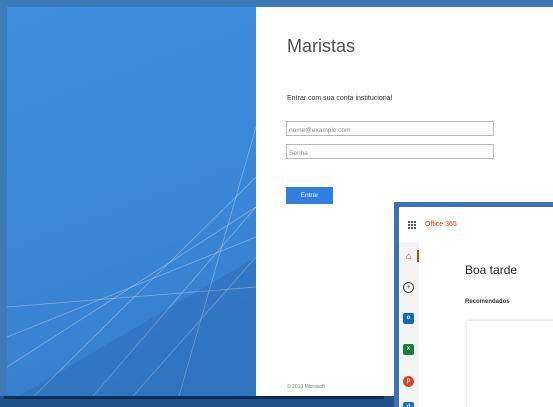  Describe the element at coordinates (390, 128) in the screenshot. I see `username-input` at that location.